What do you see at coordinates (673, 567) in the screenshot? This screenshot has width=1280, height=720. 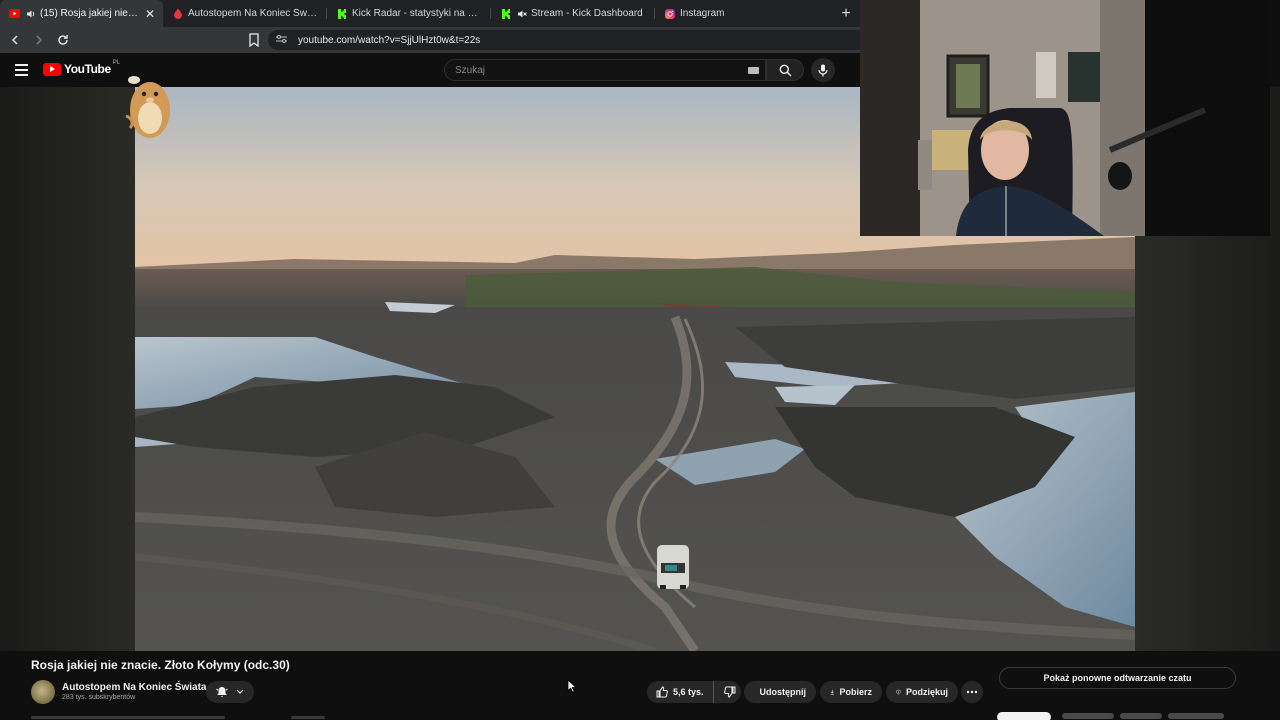 I see `van-in-video` at bounding box center [673, 567].